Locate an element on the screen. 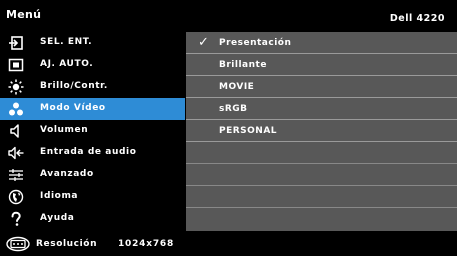  menu-item-language: Idioma is located at coordinates (92, 197).